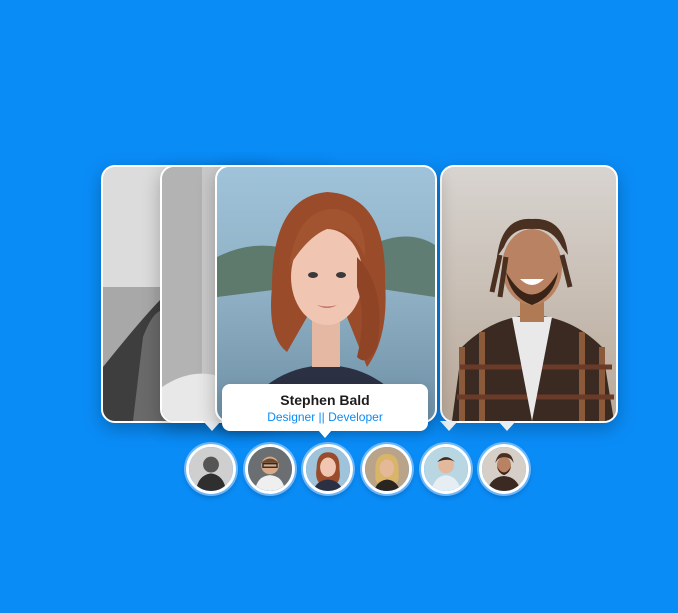 This screenshot has width=678, height=613. I want to click on profile-caption: Stephen Bald Designer || Developer, so click(325, 411).